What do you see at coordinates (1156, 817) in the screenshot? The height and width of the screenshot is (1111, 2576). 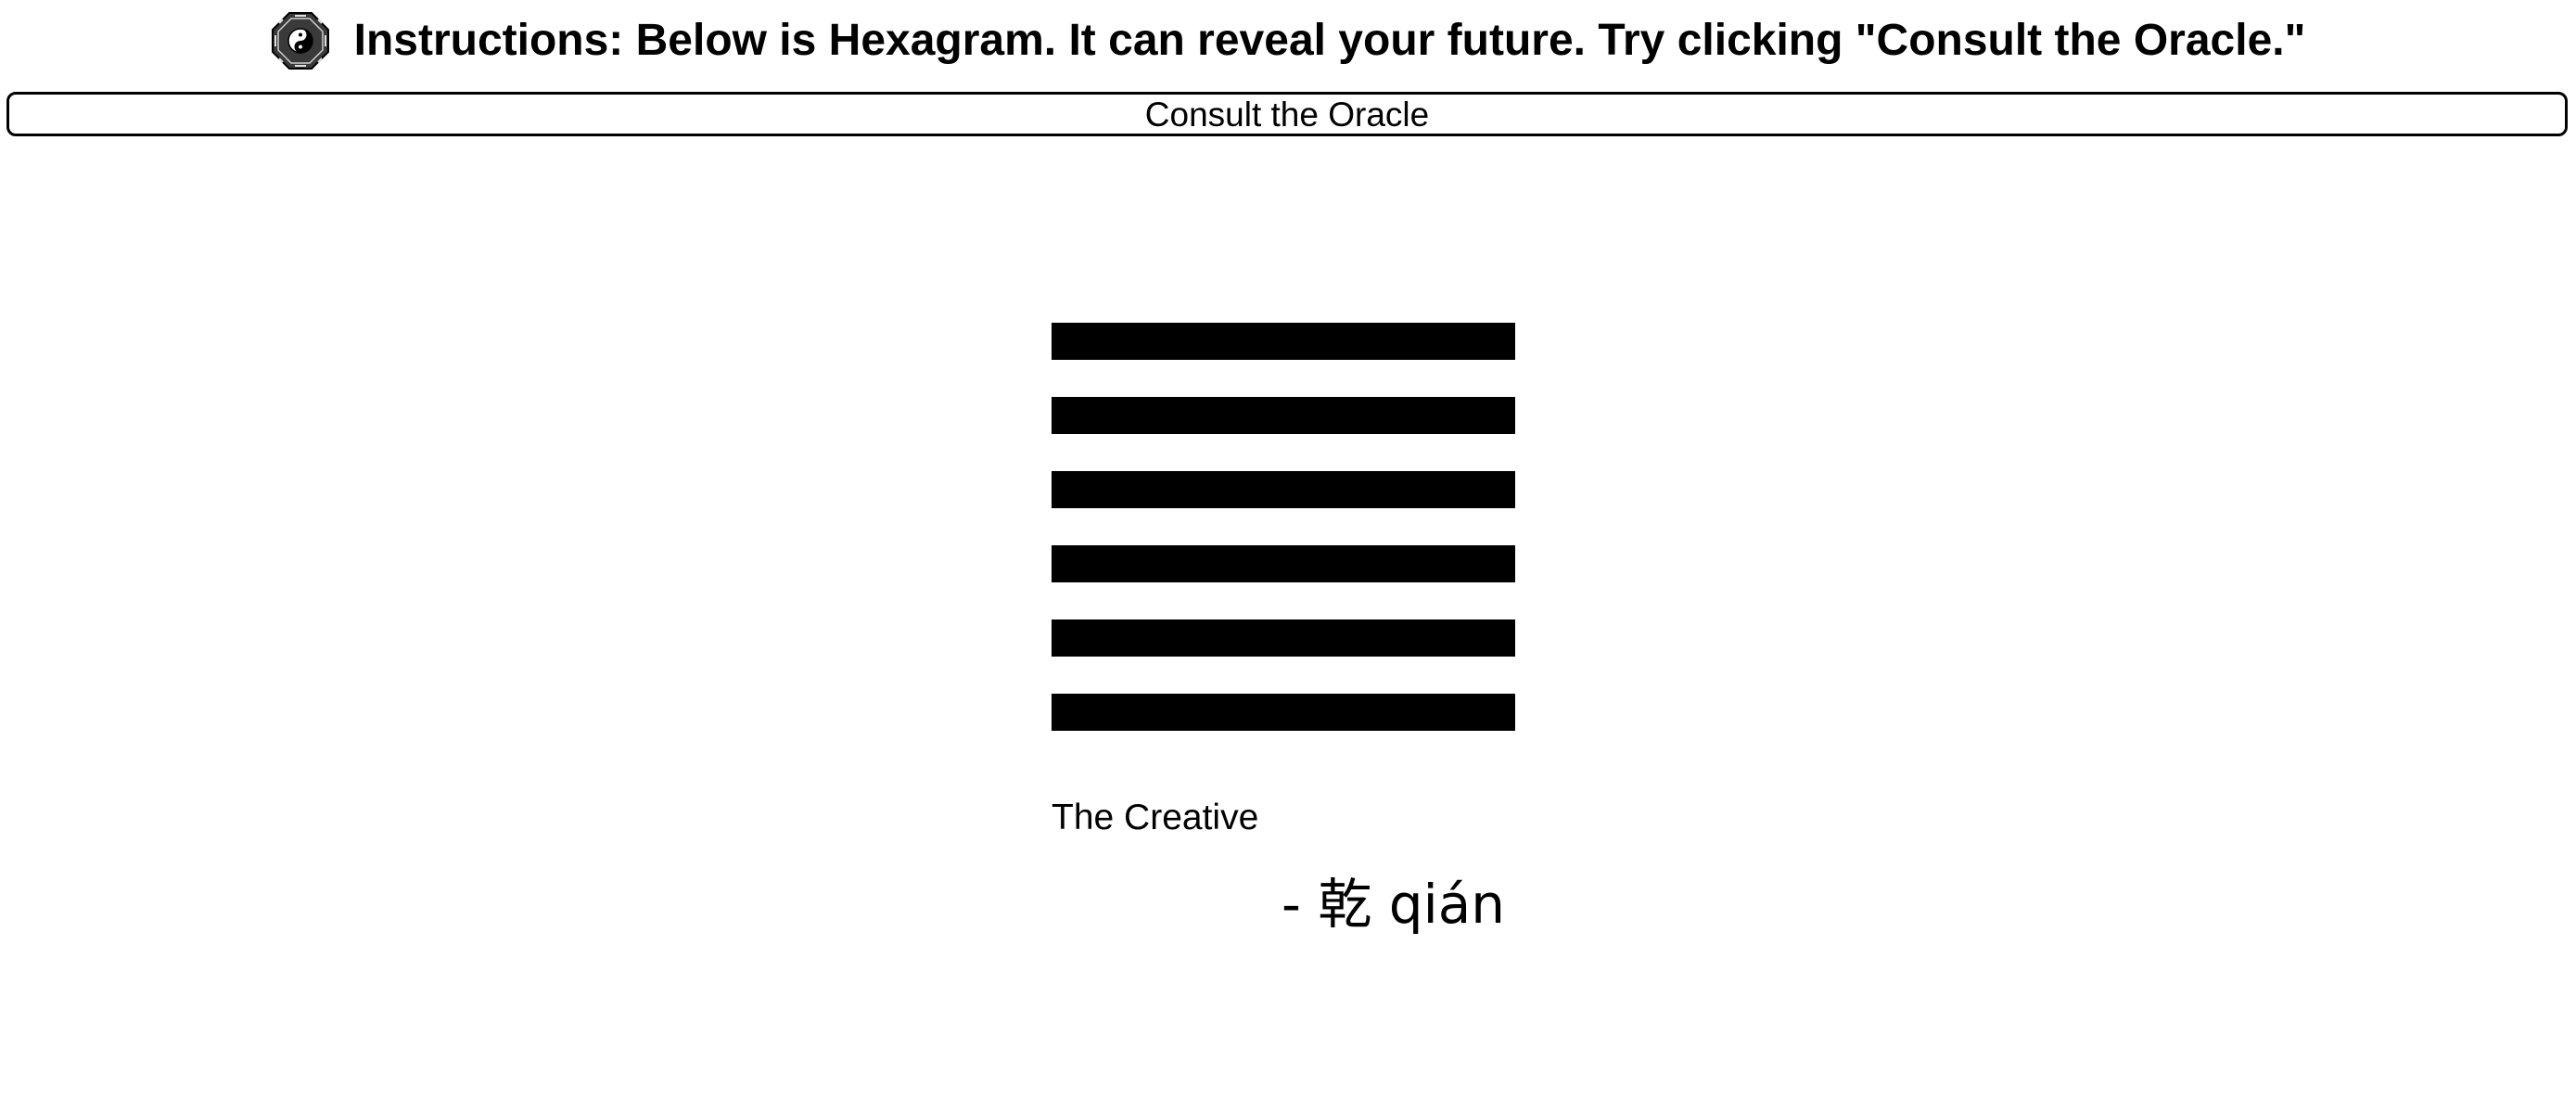 I see `hexagram-name: The Creative` at bounding box center [1156, 817].